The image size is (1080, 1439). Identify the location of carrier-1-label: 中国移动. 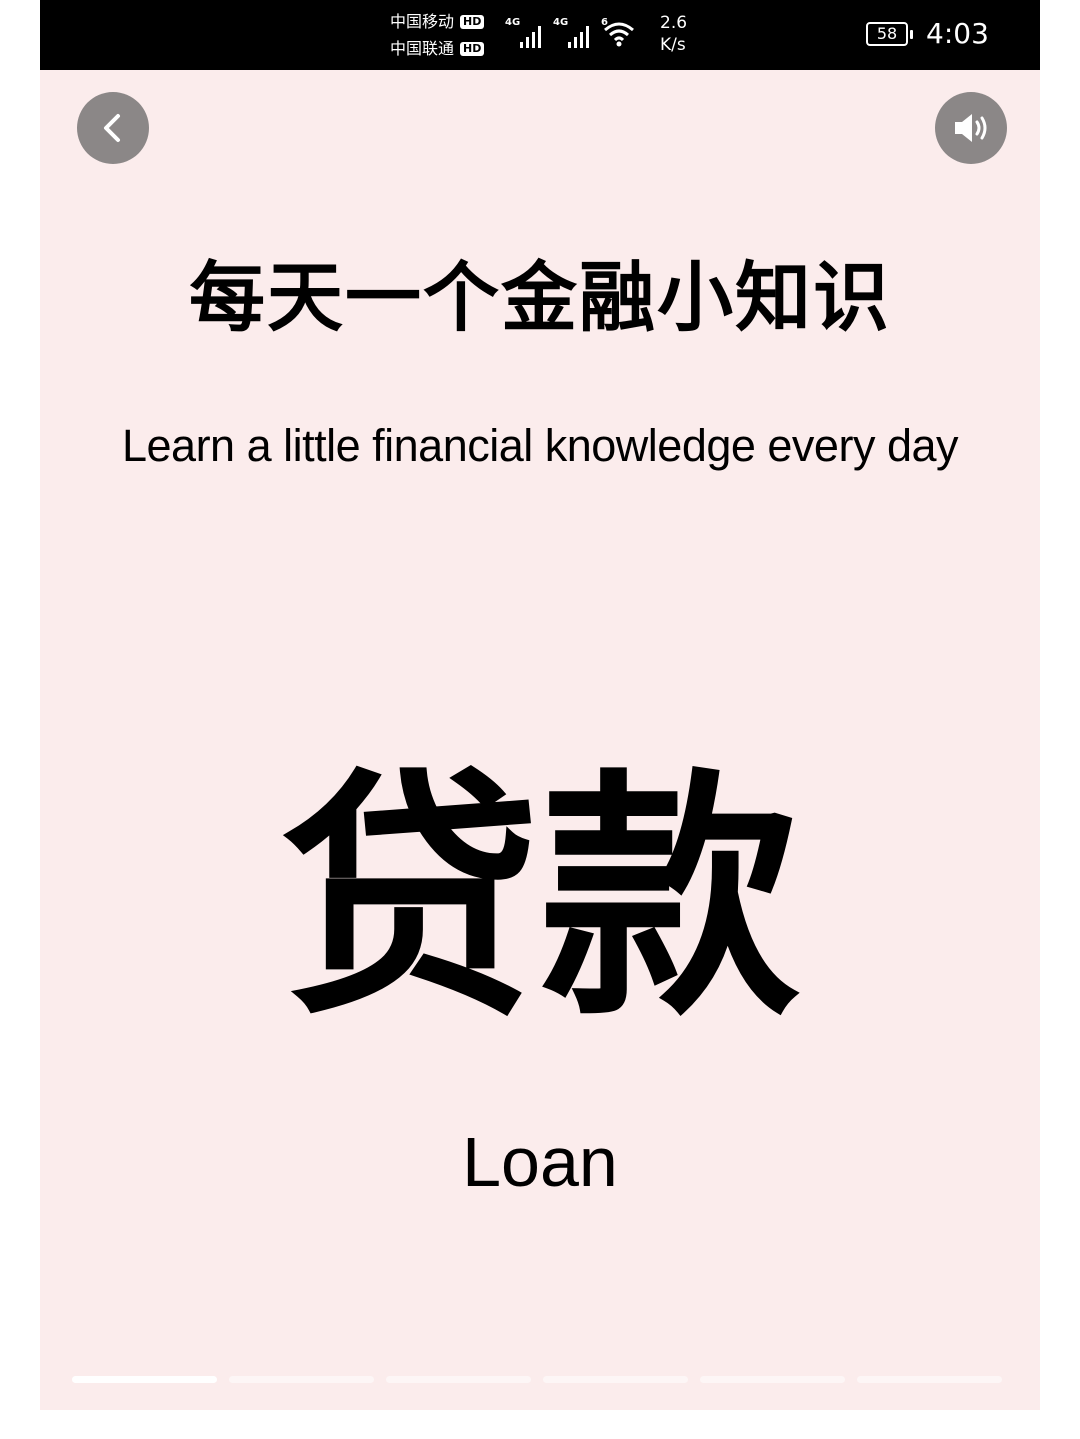
(422, 21).